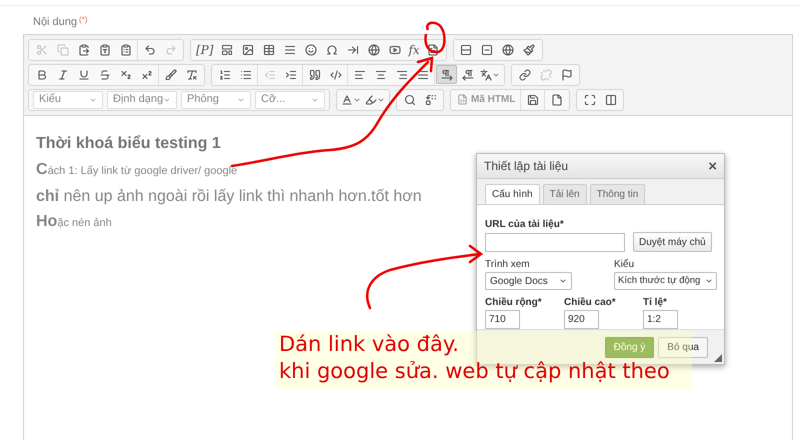 This screenshot has height=440, width=800. What do you see at coordinates (610, 100) in the screenshot?
I see `columns-icon` at bounding box center [610, 100].